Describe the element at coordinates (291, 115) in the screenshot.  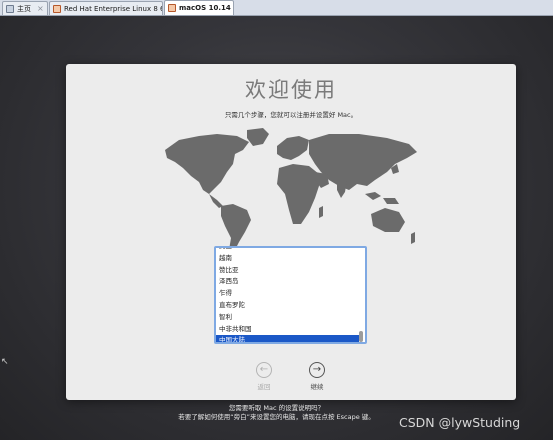
I see `page-subtitle: 只需几个步骤，您就可以注册并设置好 Mac。` at that location.